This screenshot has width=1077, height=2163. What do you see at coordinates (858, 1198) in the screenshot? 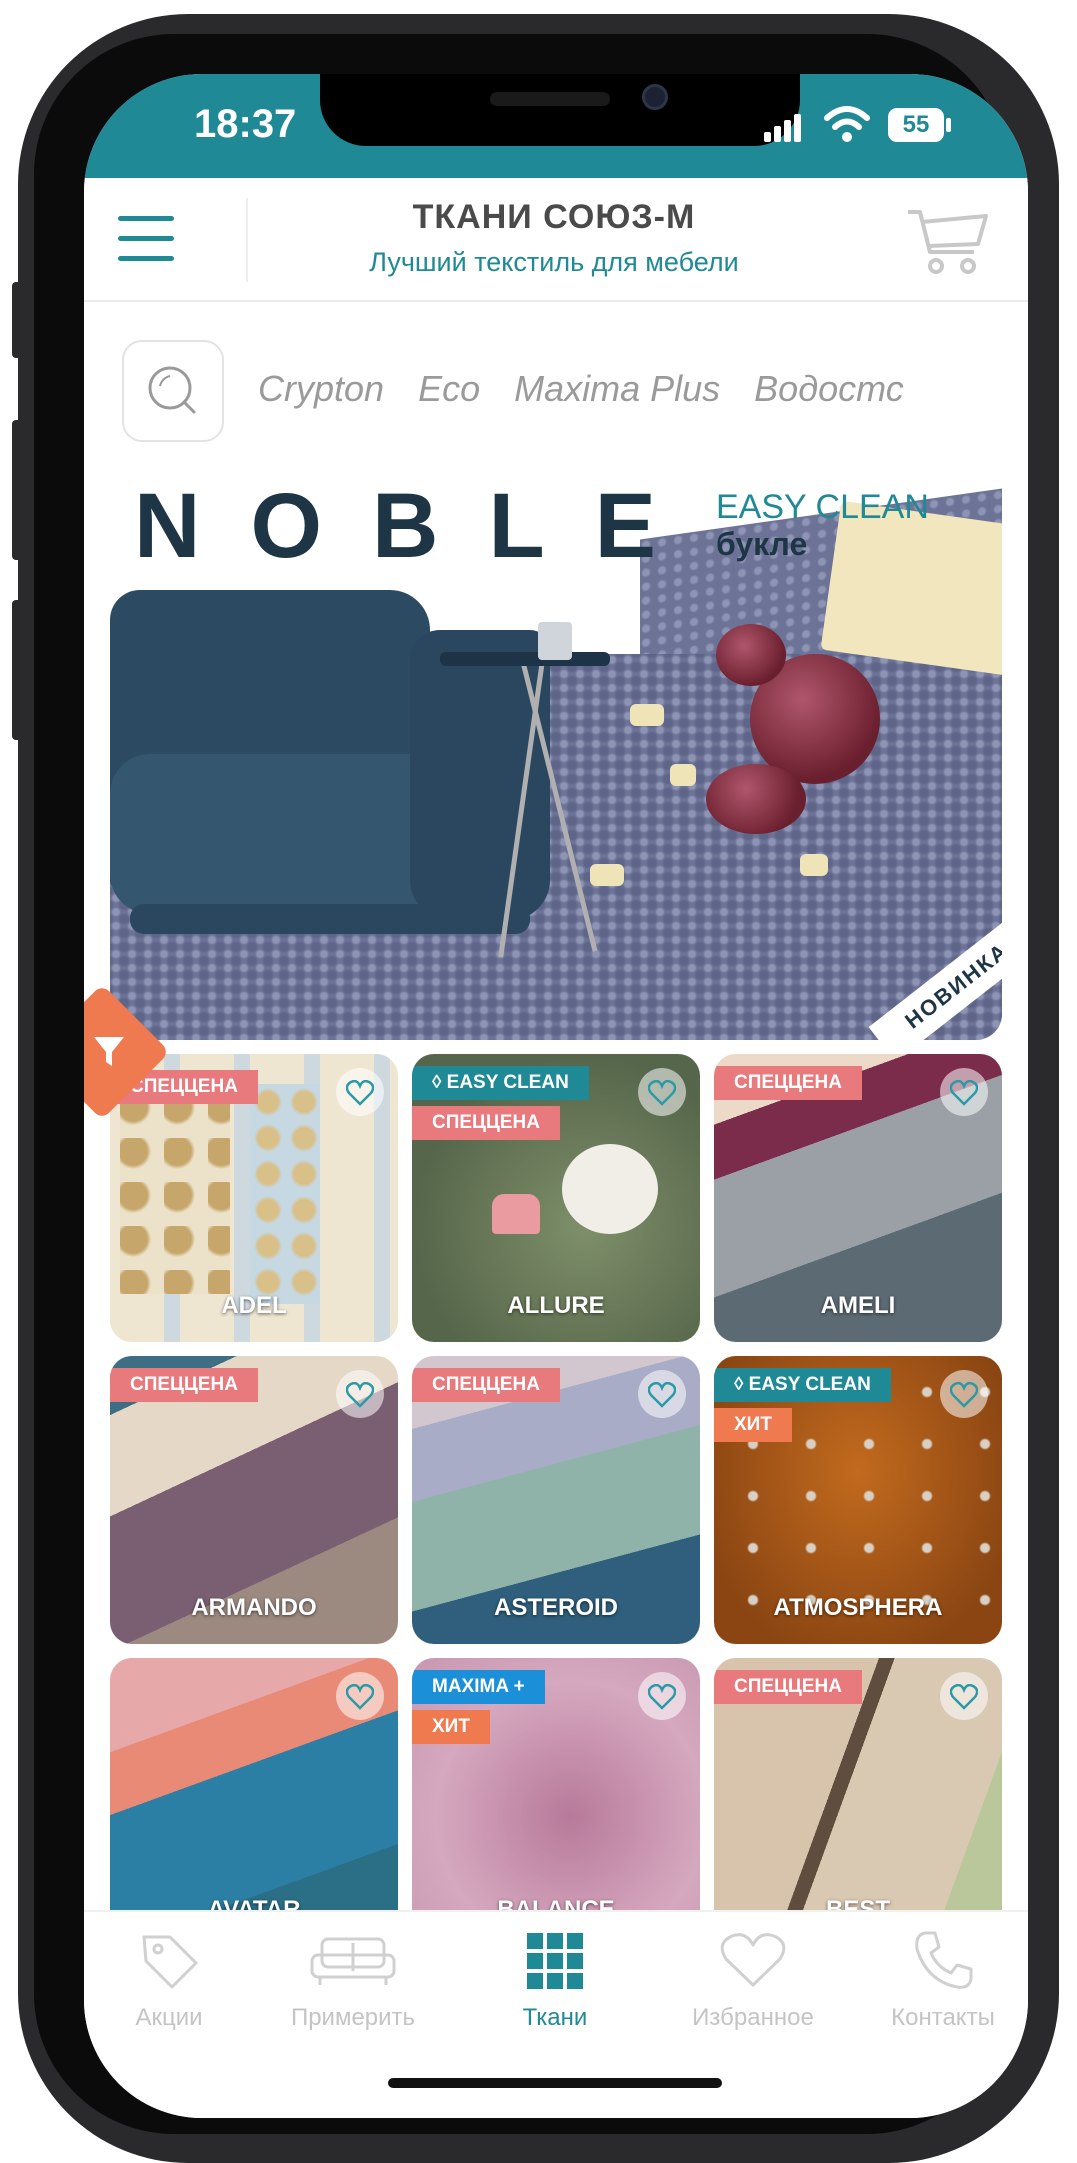
I see `fabric-card-ameli: СПЕЦЦЕНА AMELI` at bounding box center [858, 1198].